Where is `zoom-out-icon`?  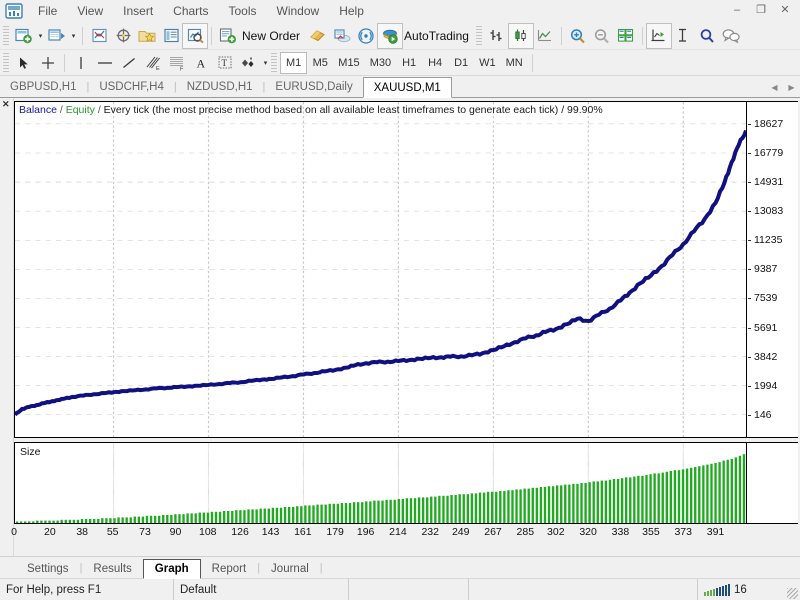
zoom-out-icon is located at coordinates (602, 36).